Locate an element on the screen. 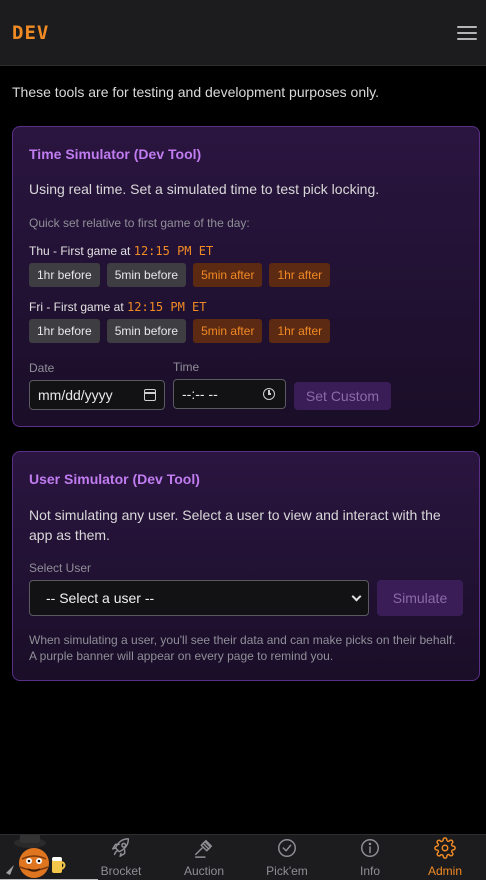 This screenshot has height=880, width=486. select-user-label: Select User is located at coordinates (60, 568).